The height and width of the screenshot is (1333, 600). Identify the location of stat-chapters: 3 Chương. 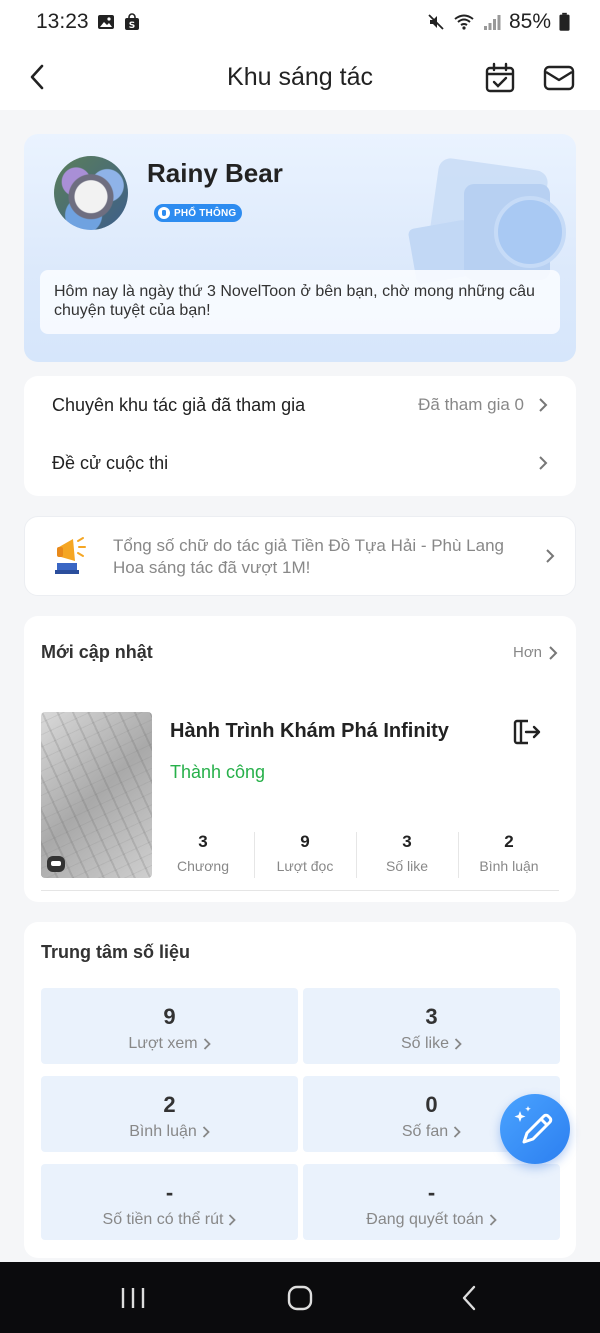
(203, 855).